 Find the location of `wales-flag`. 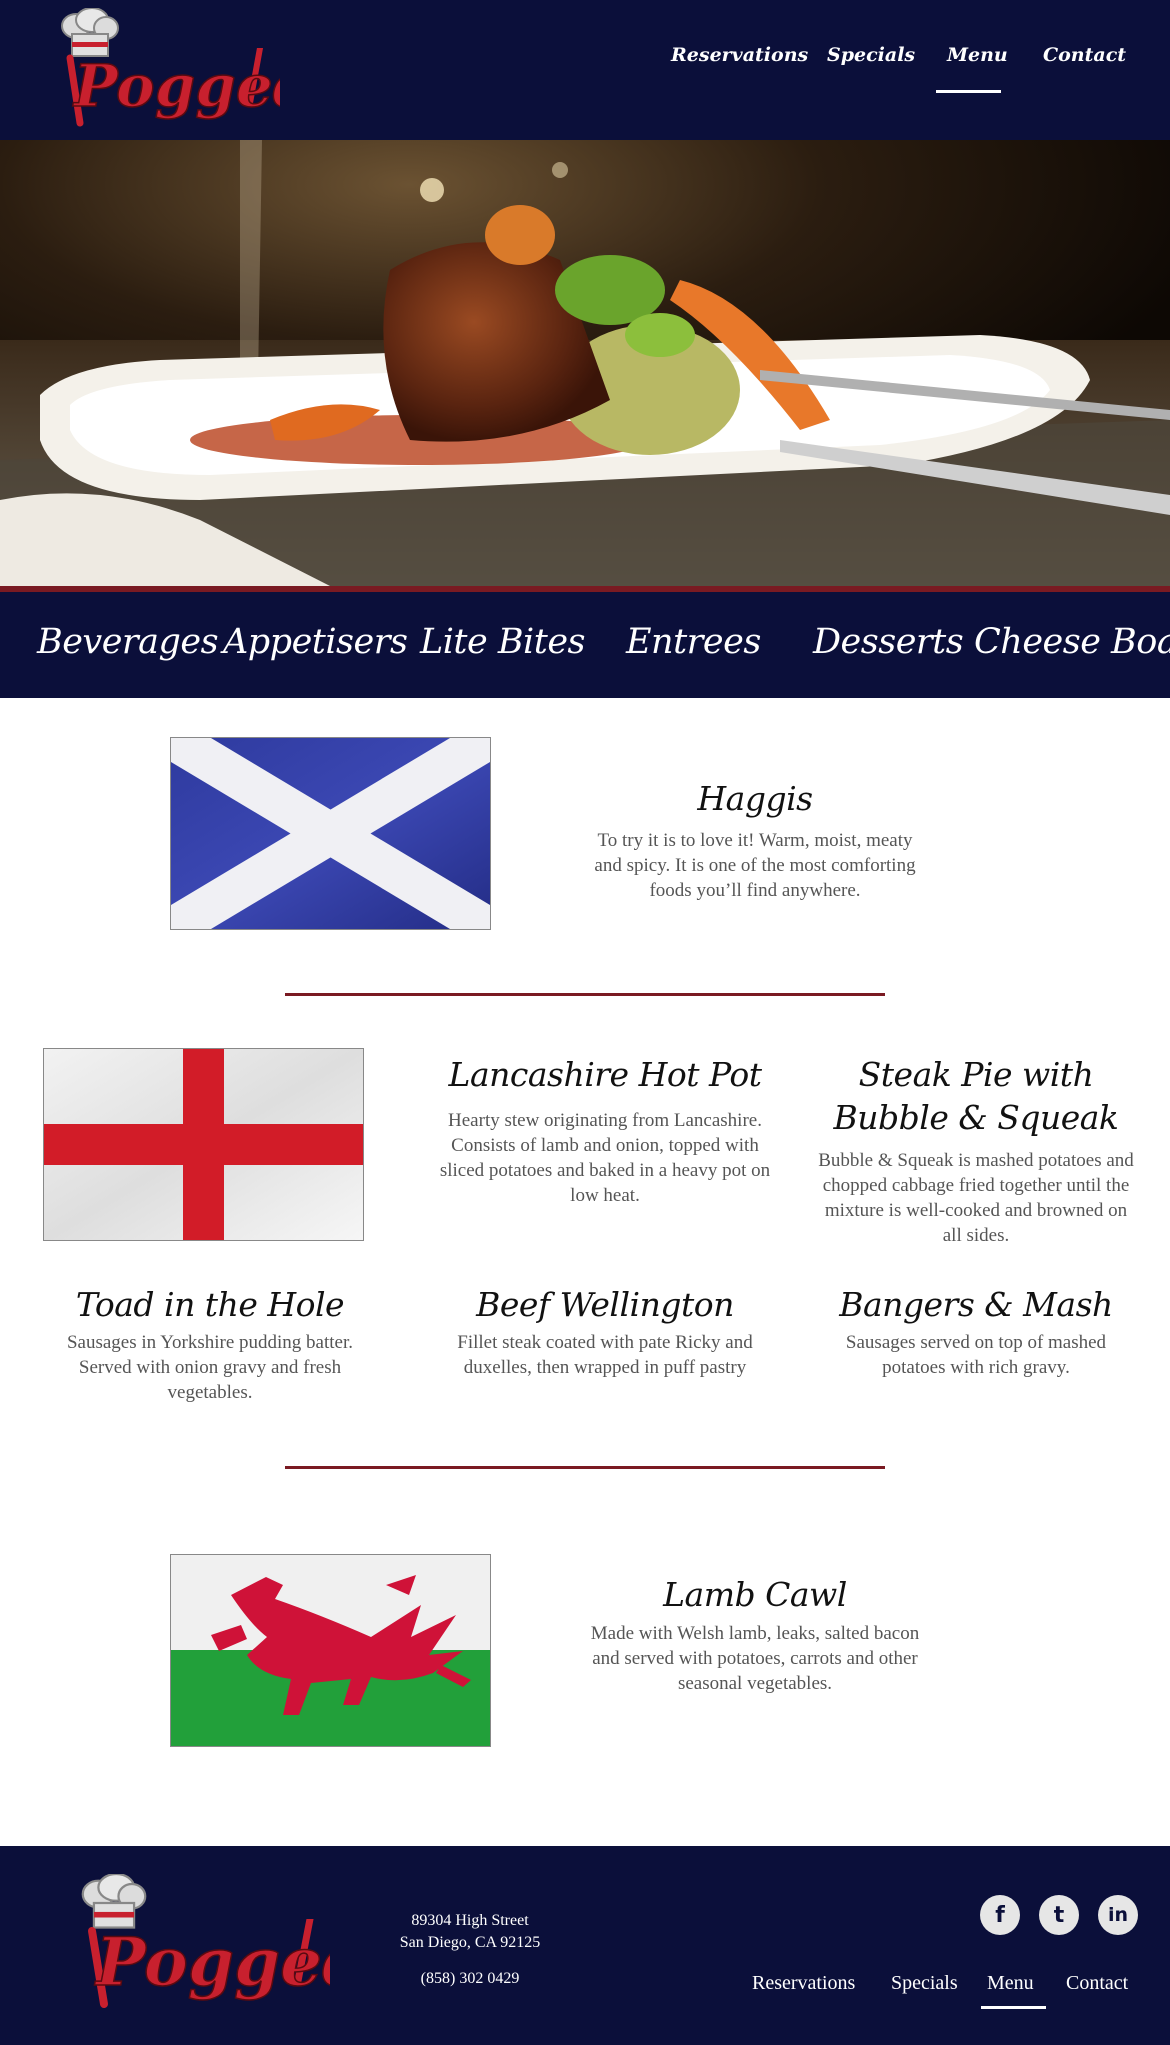

wales-flag is located at coordinates (330, 1650).